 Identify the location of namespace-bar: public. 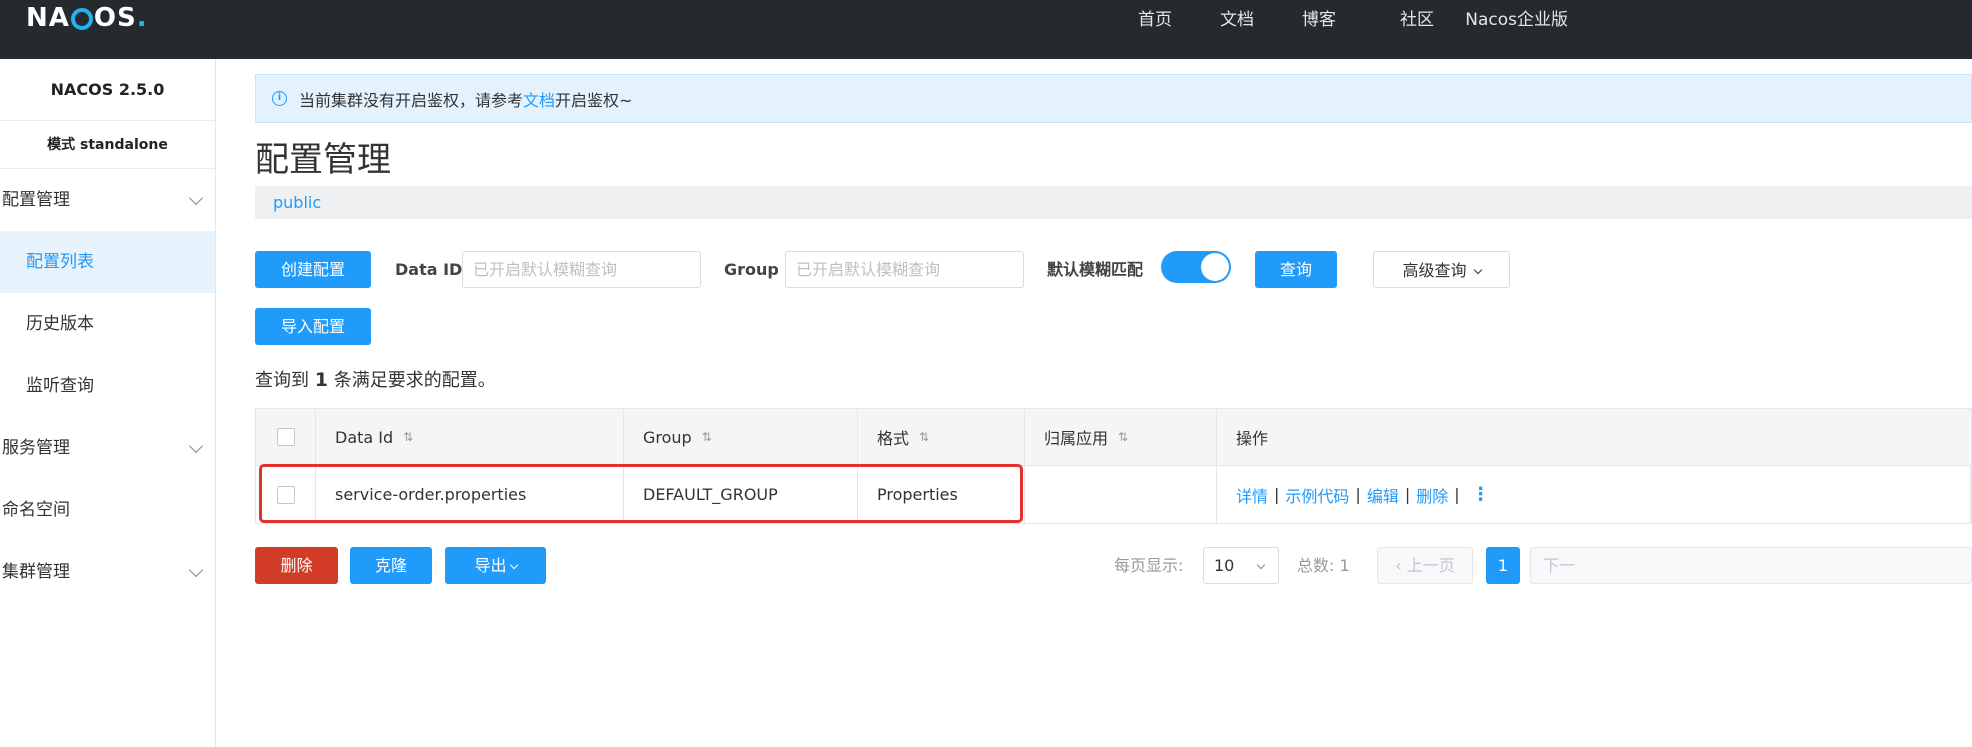
(1113, 202).